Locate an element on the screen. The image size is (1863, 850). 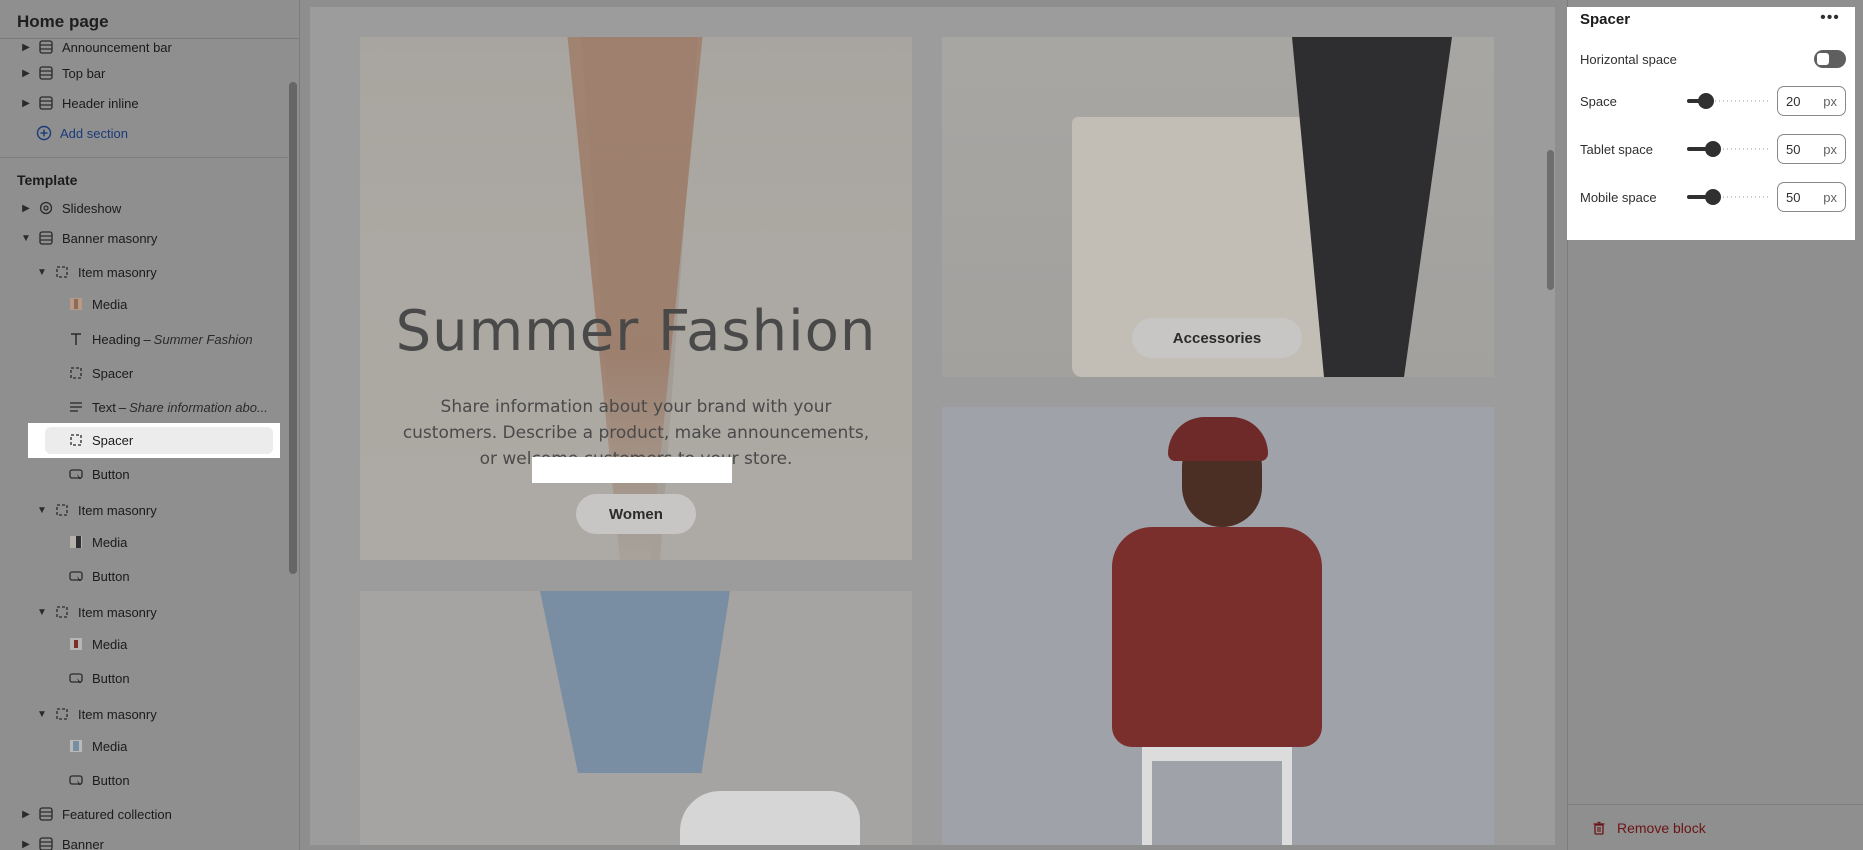
sidebar-item-label: Heading is located at coordinates (116, 339).